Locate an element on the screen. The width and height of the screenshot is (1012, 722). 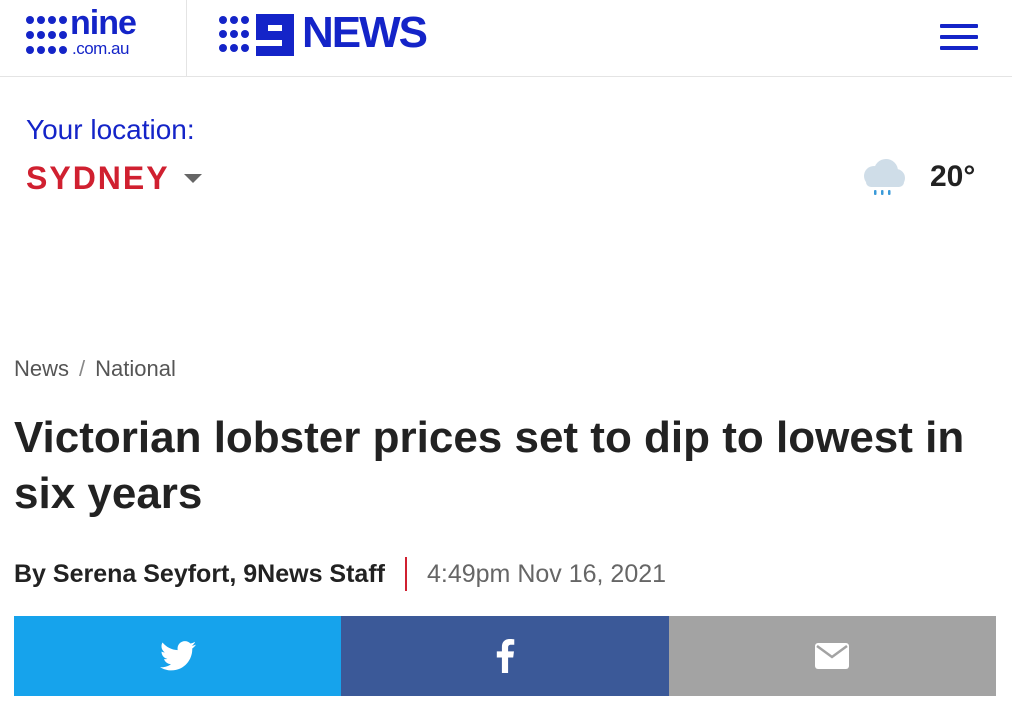
share-twitter-button is located at coordinates (178, 656).